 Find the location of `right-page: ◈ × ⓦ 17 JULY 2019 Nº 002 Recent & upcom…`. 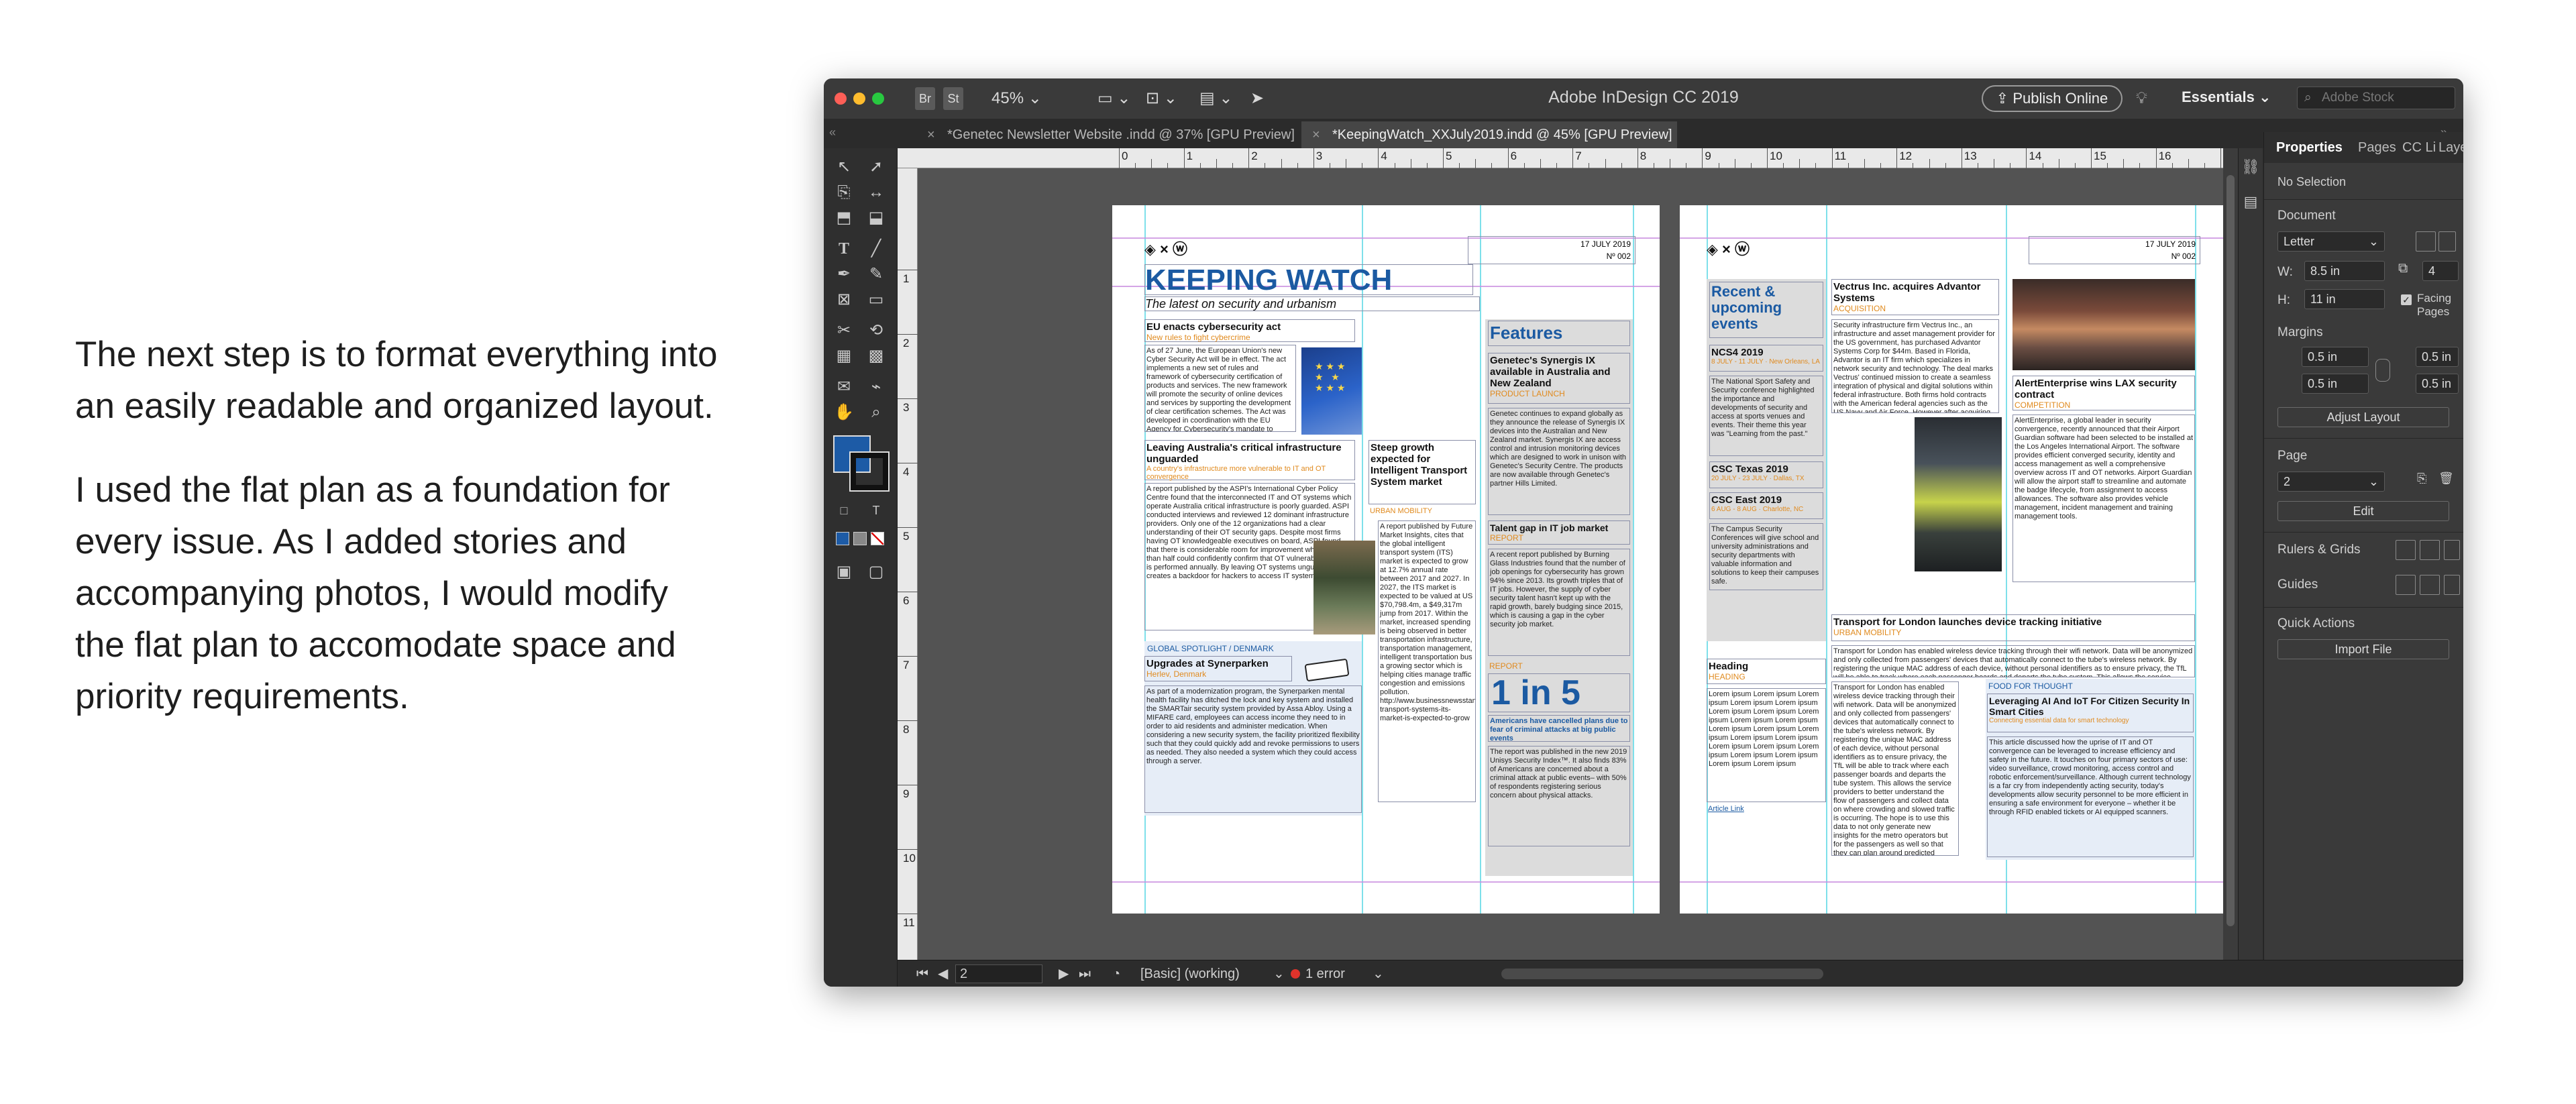

right-page: ◈ × ⓦ 17 JULY 2019 Nº 002 Recent & upcom… is located at coordinates (1953, 559).